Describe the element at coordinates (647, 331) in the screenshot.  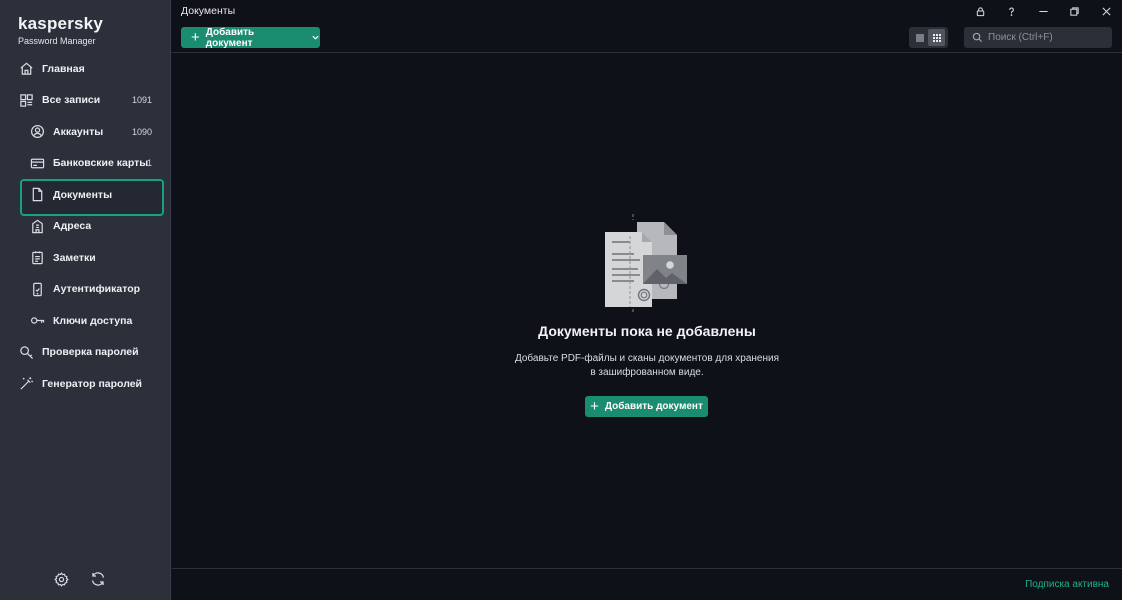
I see `empty-state-title: Документы пока не добавлены` at that location.